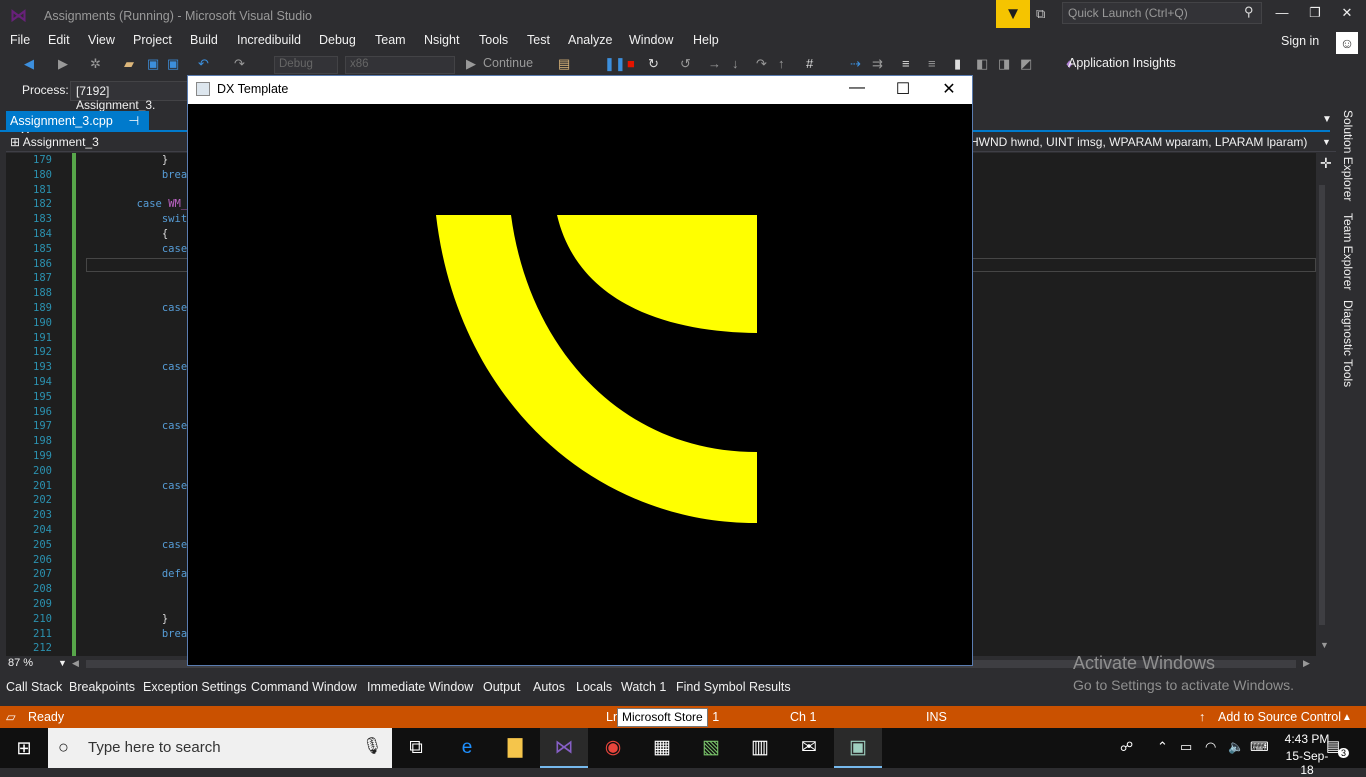 This screenshot has height=777, width=1366. What do you see at coordinates (613, 748) in the screenshot?
I see `chrome-icon: ◉` at bounding box center [613, 748].